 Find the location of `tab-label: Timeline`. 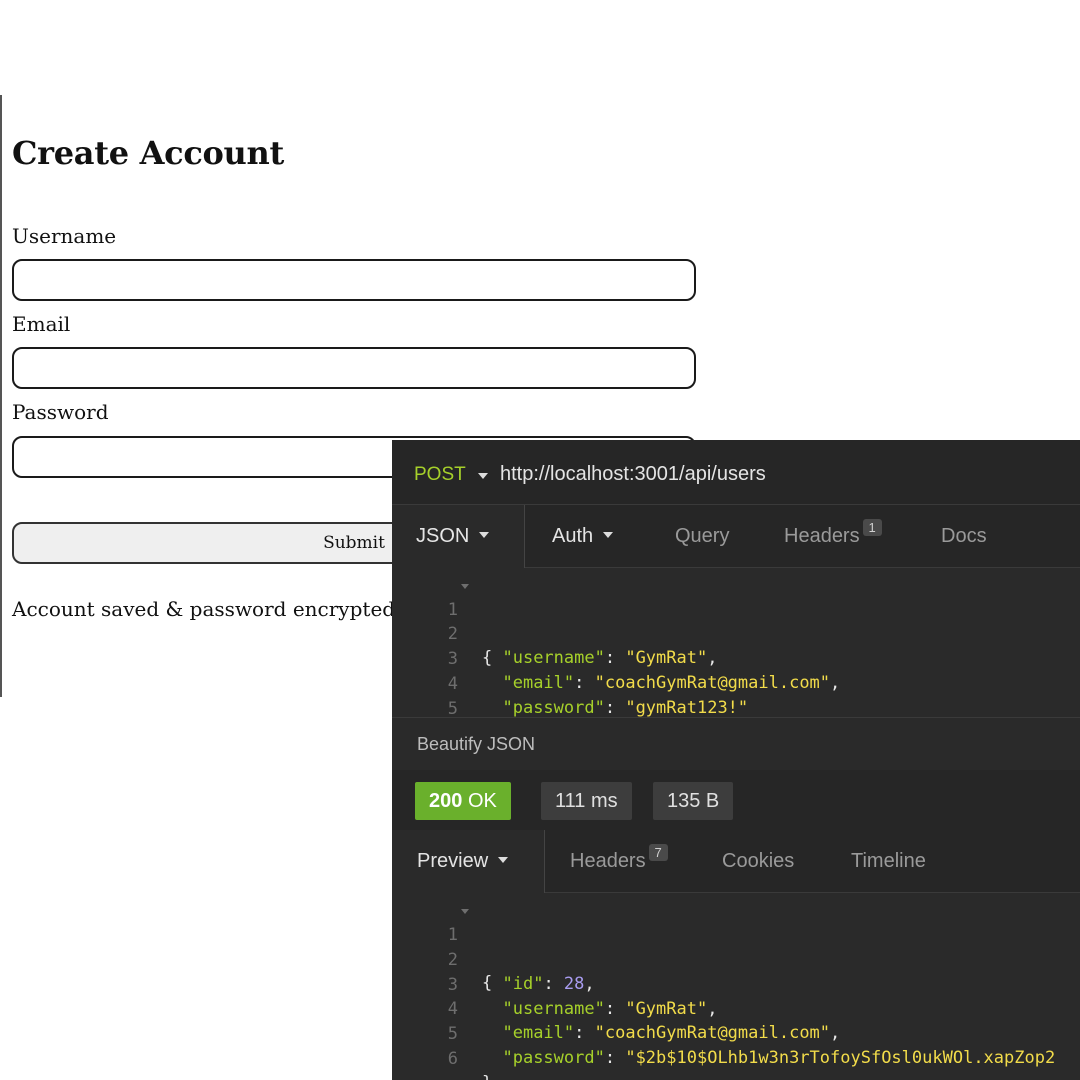

tab-label: Timeline is located at coordinates (888, 861).